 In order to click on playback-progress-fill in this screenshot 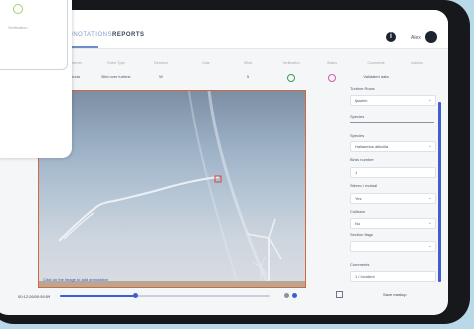, I will do `click(98, 296)`.